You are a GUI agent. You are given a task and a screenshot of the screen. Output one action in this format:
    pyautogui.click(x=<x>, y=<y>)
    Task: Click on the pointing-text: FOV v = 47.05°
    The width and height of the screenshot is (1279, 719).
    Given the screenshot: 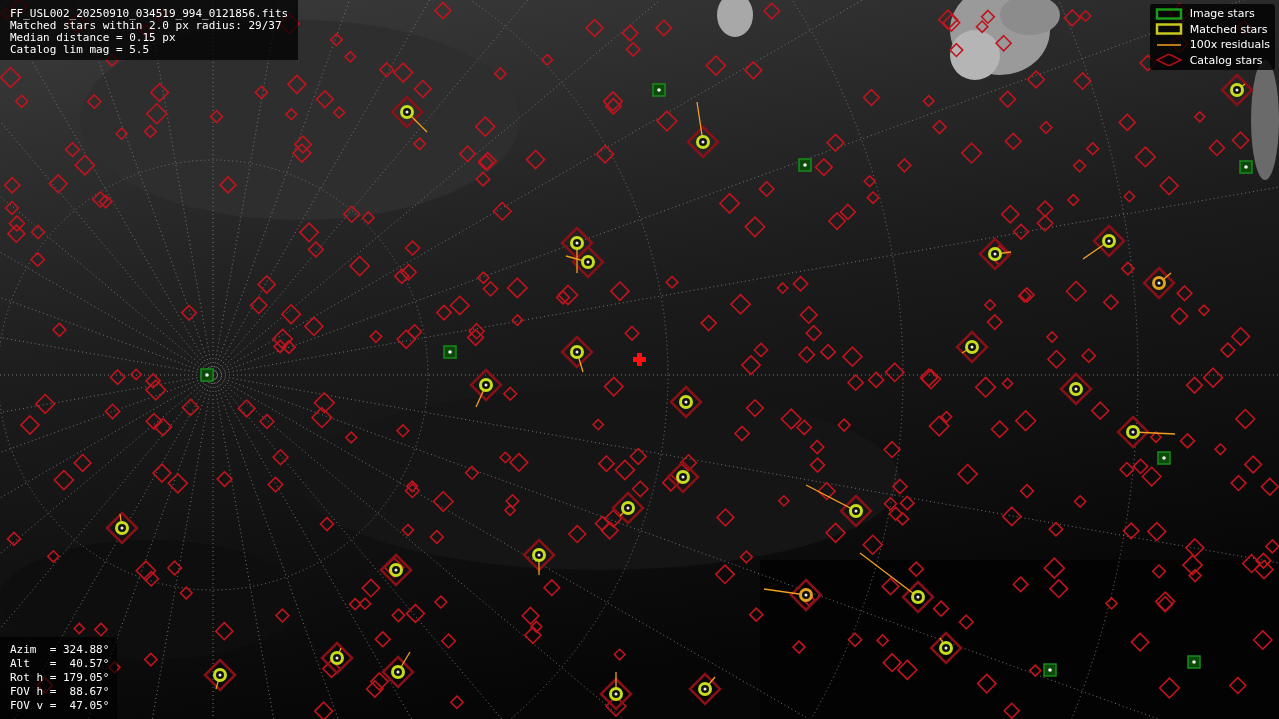 What is the action you would take?
    pyautogui.click(x=60, y=706)
    